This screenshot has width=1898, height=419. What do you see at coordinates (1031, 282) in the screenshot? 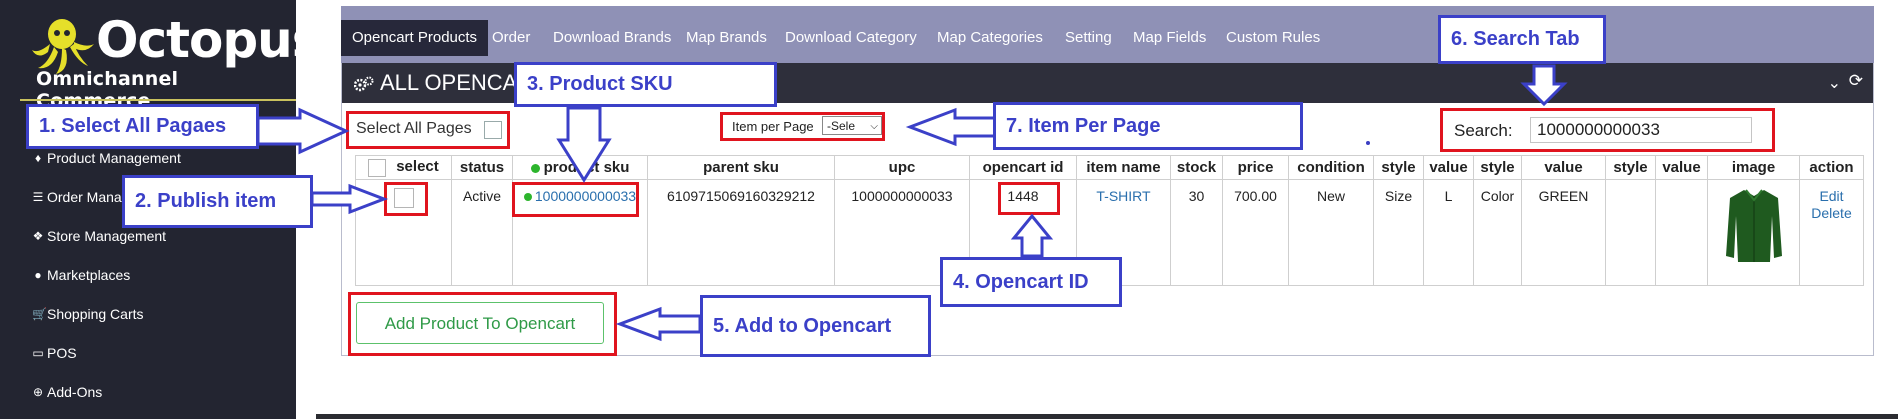
I see `annotation-opencart-id: 4. Opencart ID` at bounding box center [1031, 282].